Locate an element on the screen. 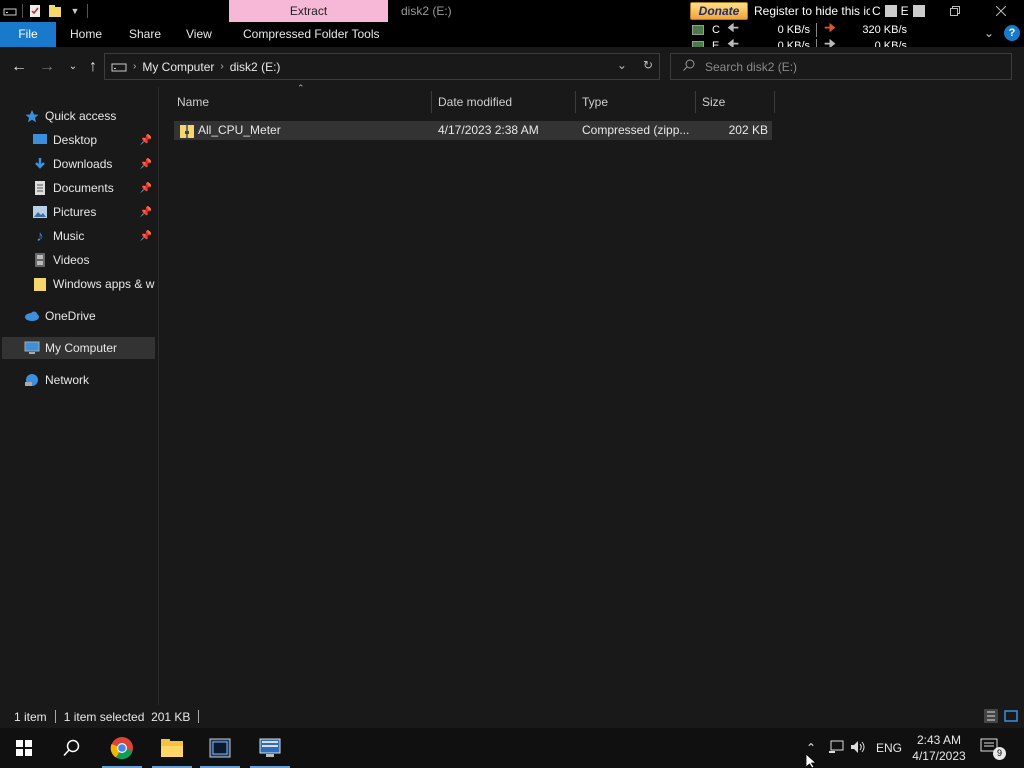 The image size is (1024, 768). selection-info: 1 item selected 201 KB is located at coordinates (127, 716).